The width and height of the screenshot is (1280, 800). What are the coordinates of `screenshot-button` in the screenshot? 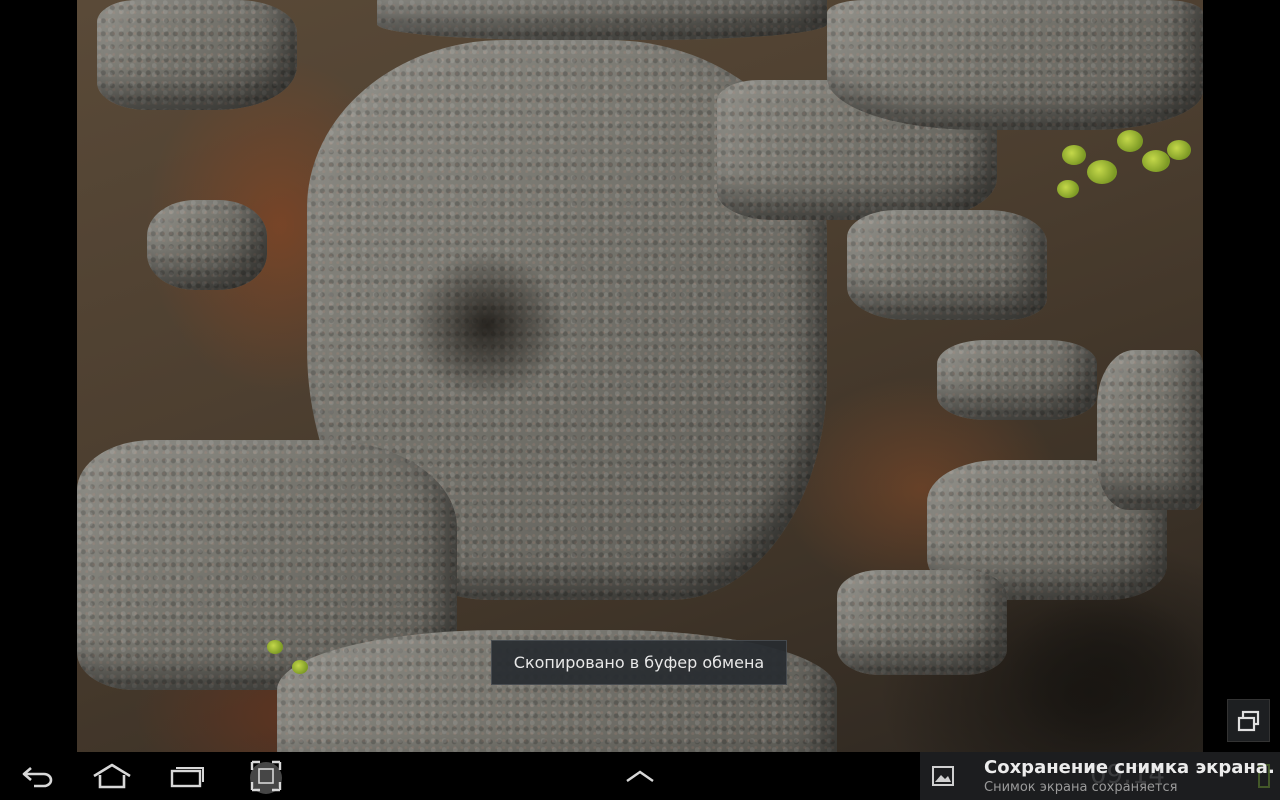 It's located at (266, 776).